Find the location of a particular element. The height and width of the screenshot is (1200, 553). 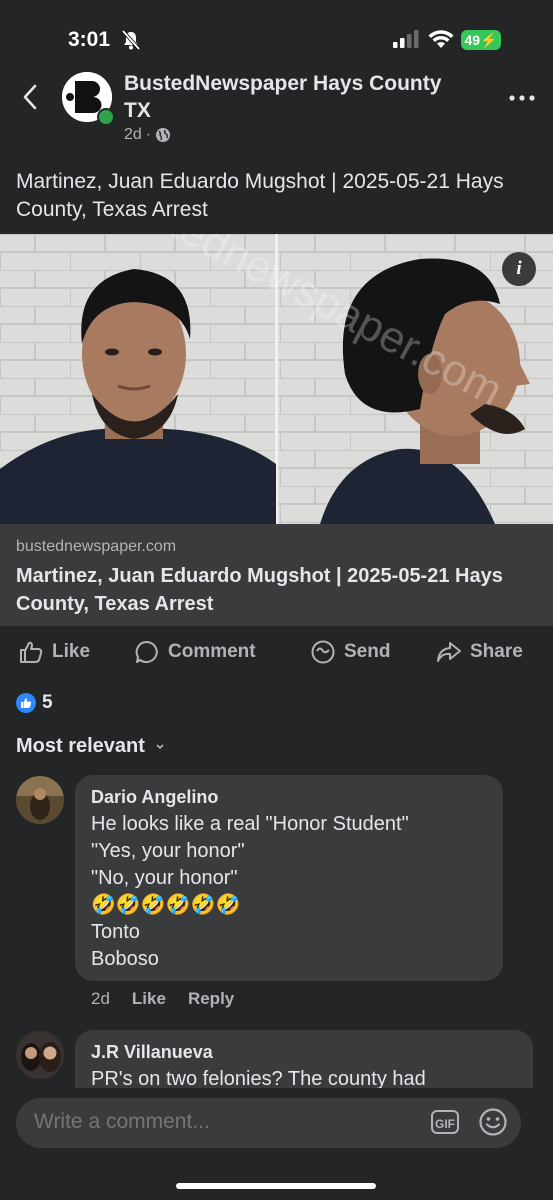

back-chevron-icon is located at coordinates (31, 97).